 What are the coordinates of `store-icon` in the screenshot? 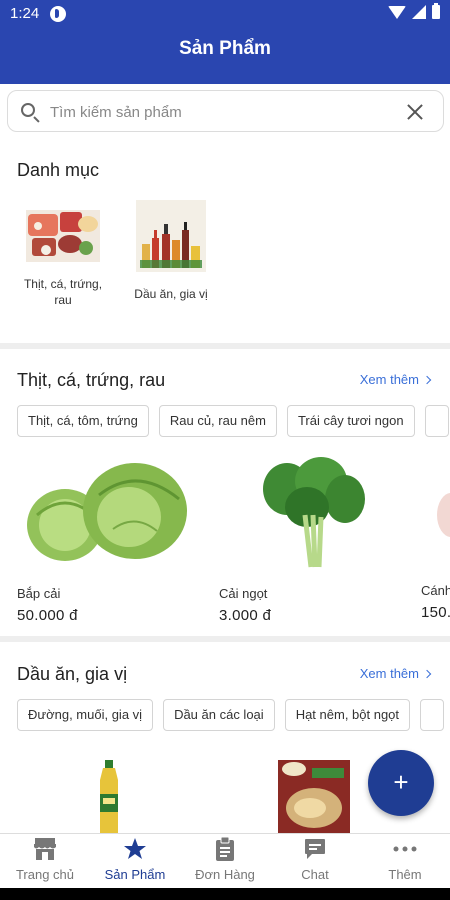 It's located at (45, 849).